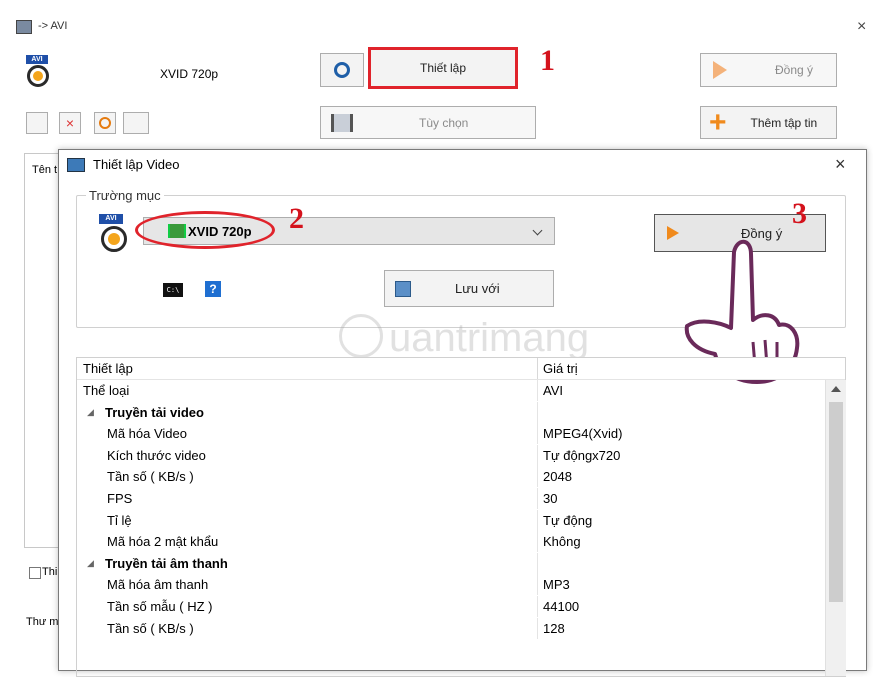 The image size is (873, 677). Describe the element at coordinates (120, 498) in the screenshot. I see `row-setting-name: FPS` at that location.